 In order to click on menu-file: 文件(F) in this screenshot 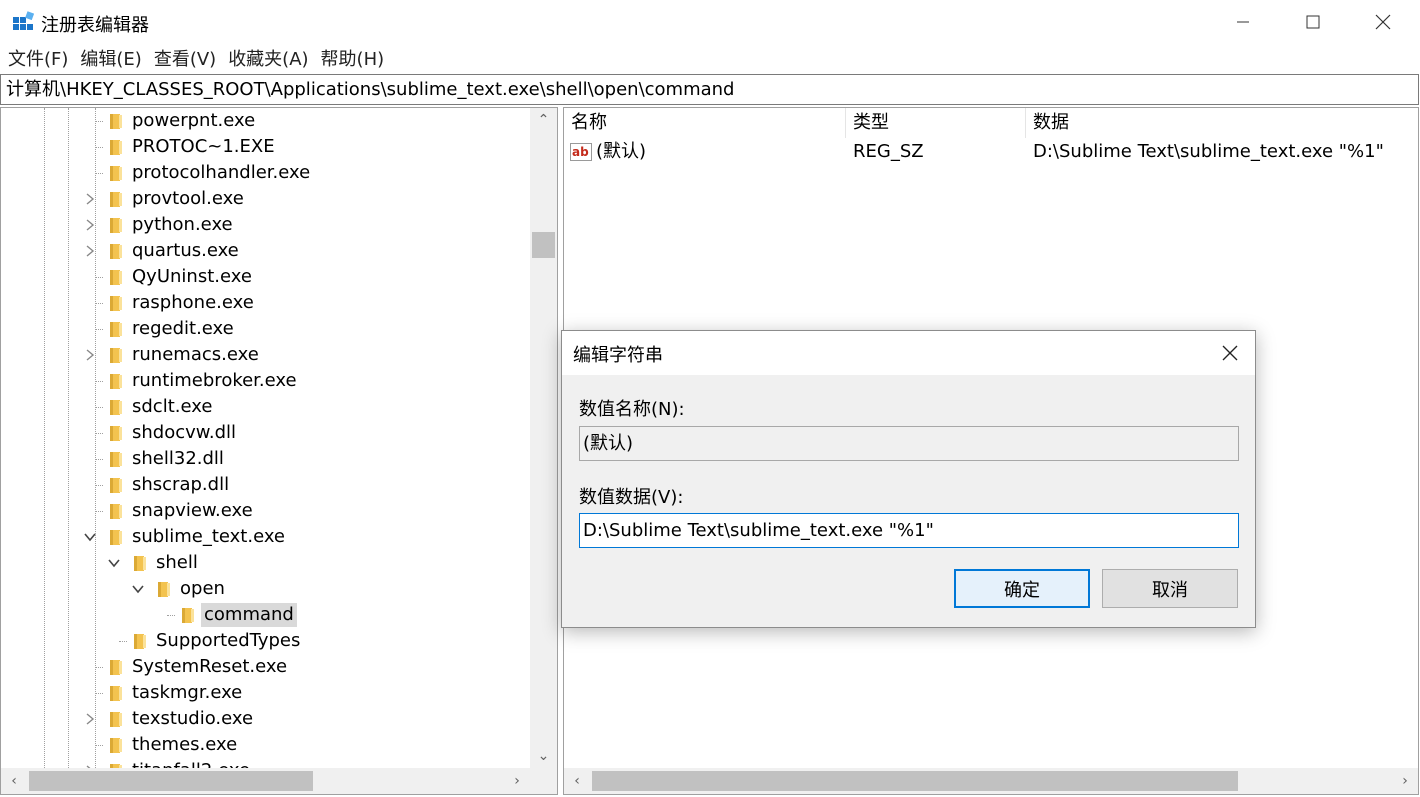, I will do `click(38, 60)`.